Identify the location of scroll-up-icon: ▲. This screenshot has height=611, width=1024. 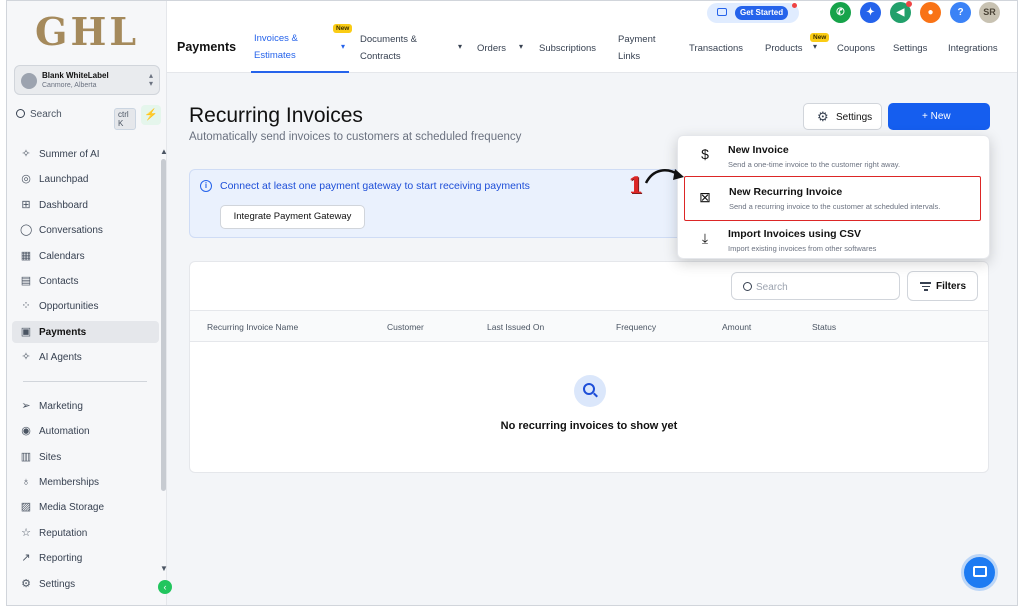
(164, 151).